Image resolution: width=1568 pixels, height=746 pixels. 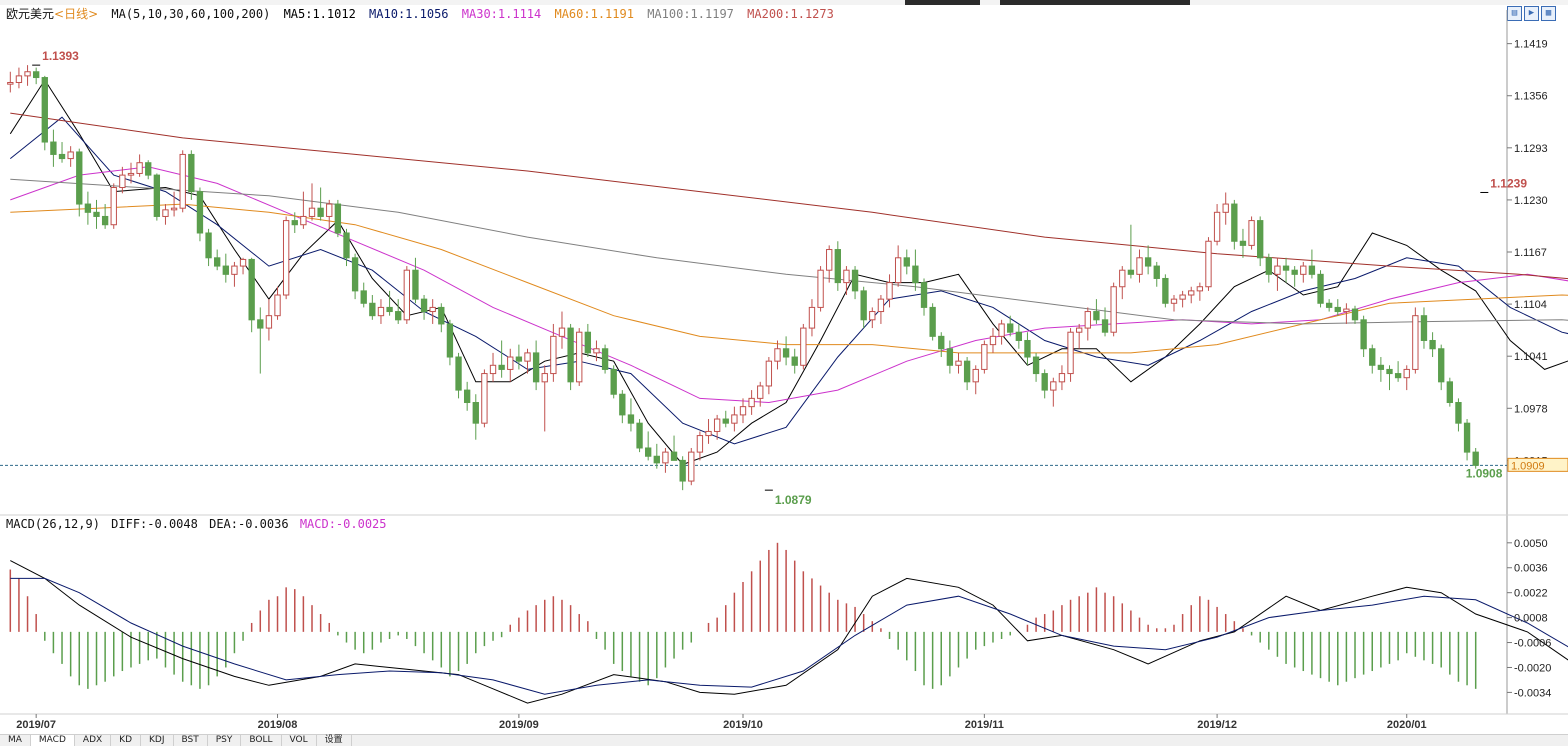 I want to click on tab-adx: ADX, so click(x=93, y=740).